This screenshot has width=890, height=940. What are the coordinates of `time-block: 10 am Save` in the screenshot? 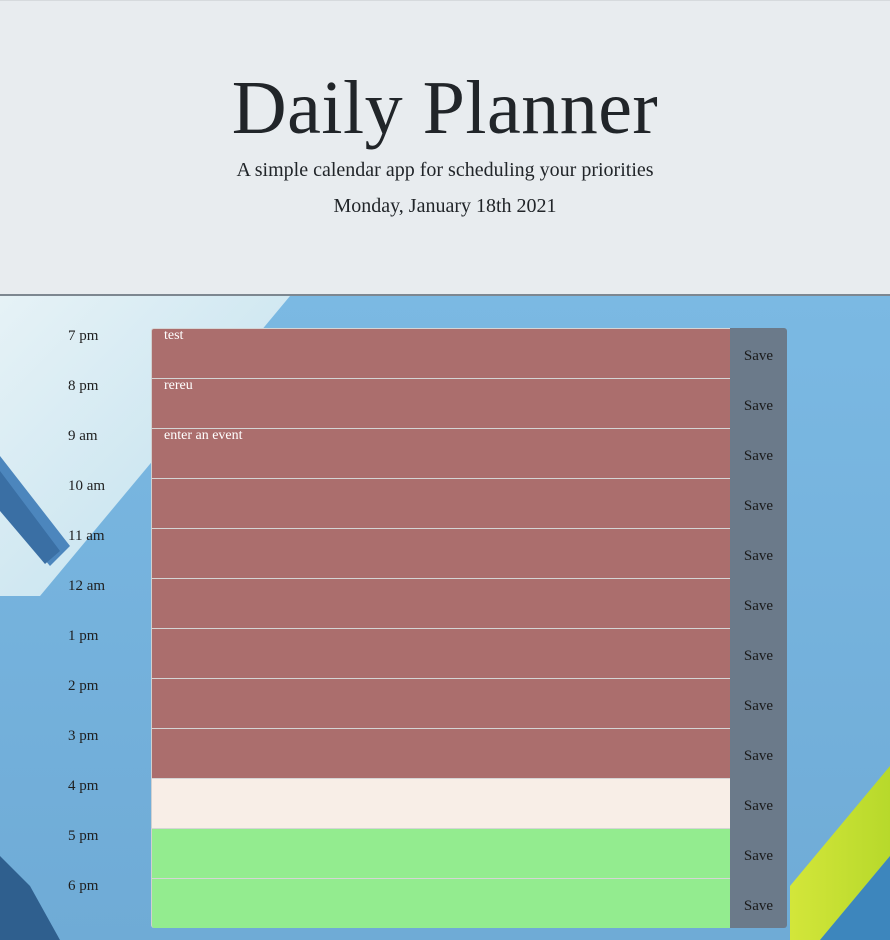 It's located at (445, 503).